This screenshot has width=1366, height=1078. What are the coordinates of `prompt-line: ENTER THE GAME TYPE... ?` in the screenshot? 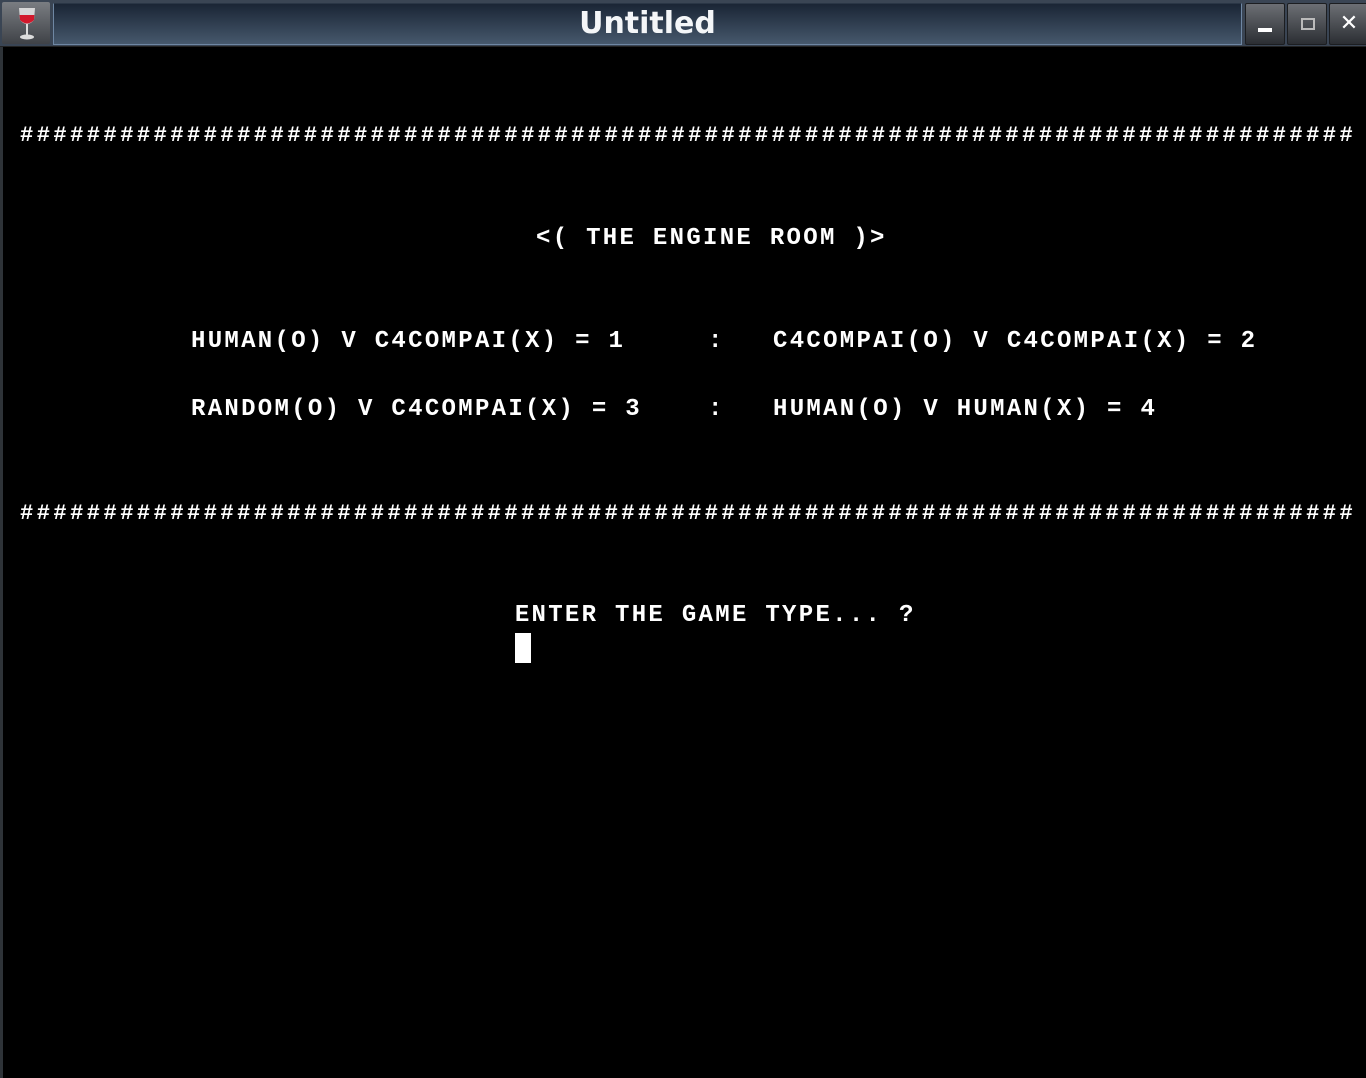 It's located at (682, 614).